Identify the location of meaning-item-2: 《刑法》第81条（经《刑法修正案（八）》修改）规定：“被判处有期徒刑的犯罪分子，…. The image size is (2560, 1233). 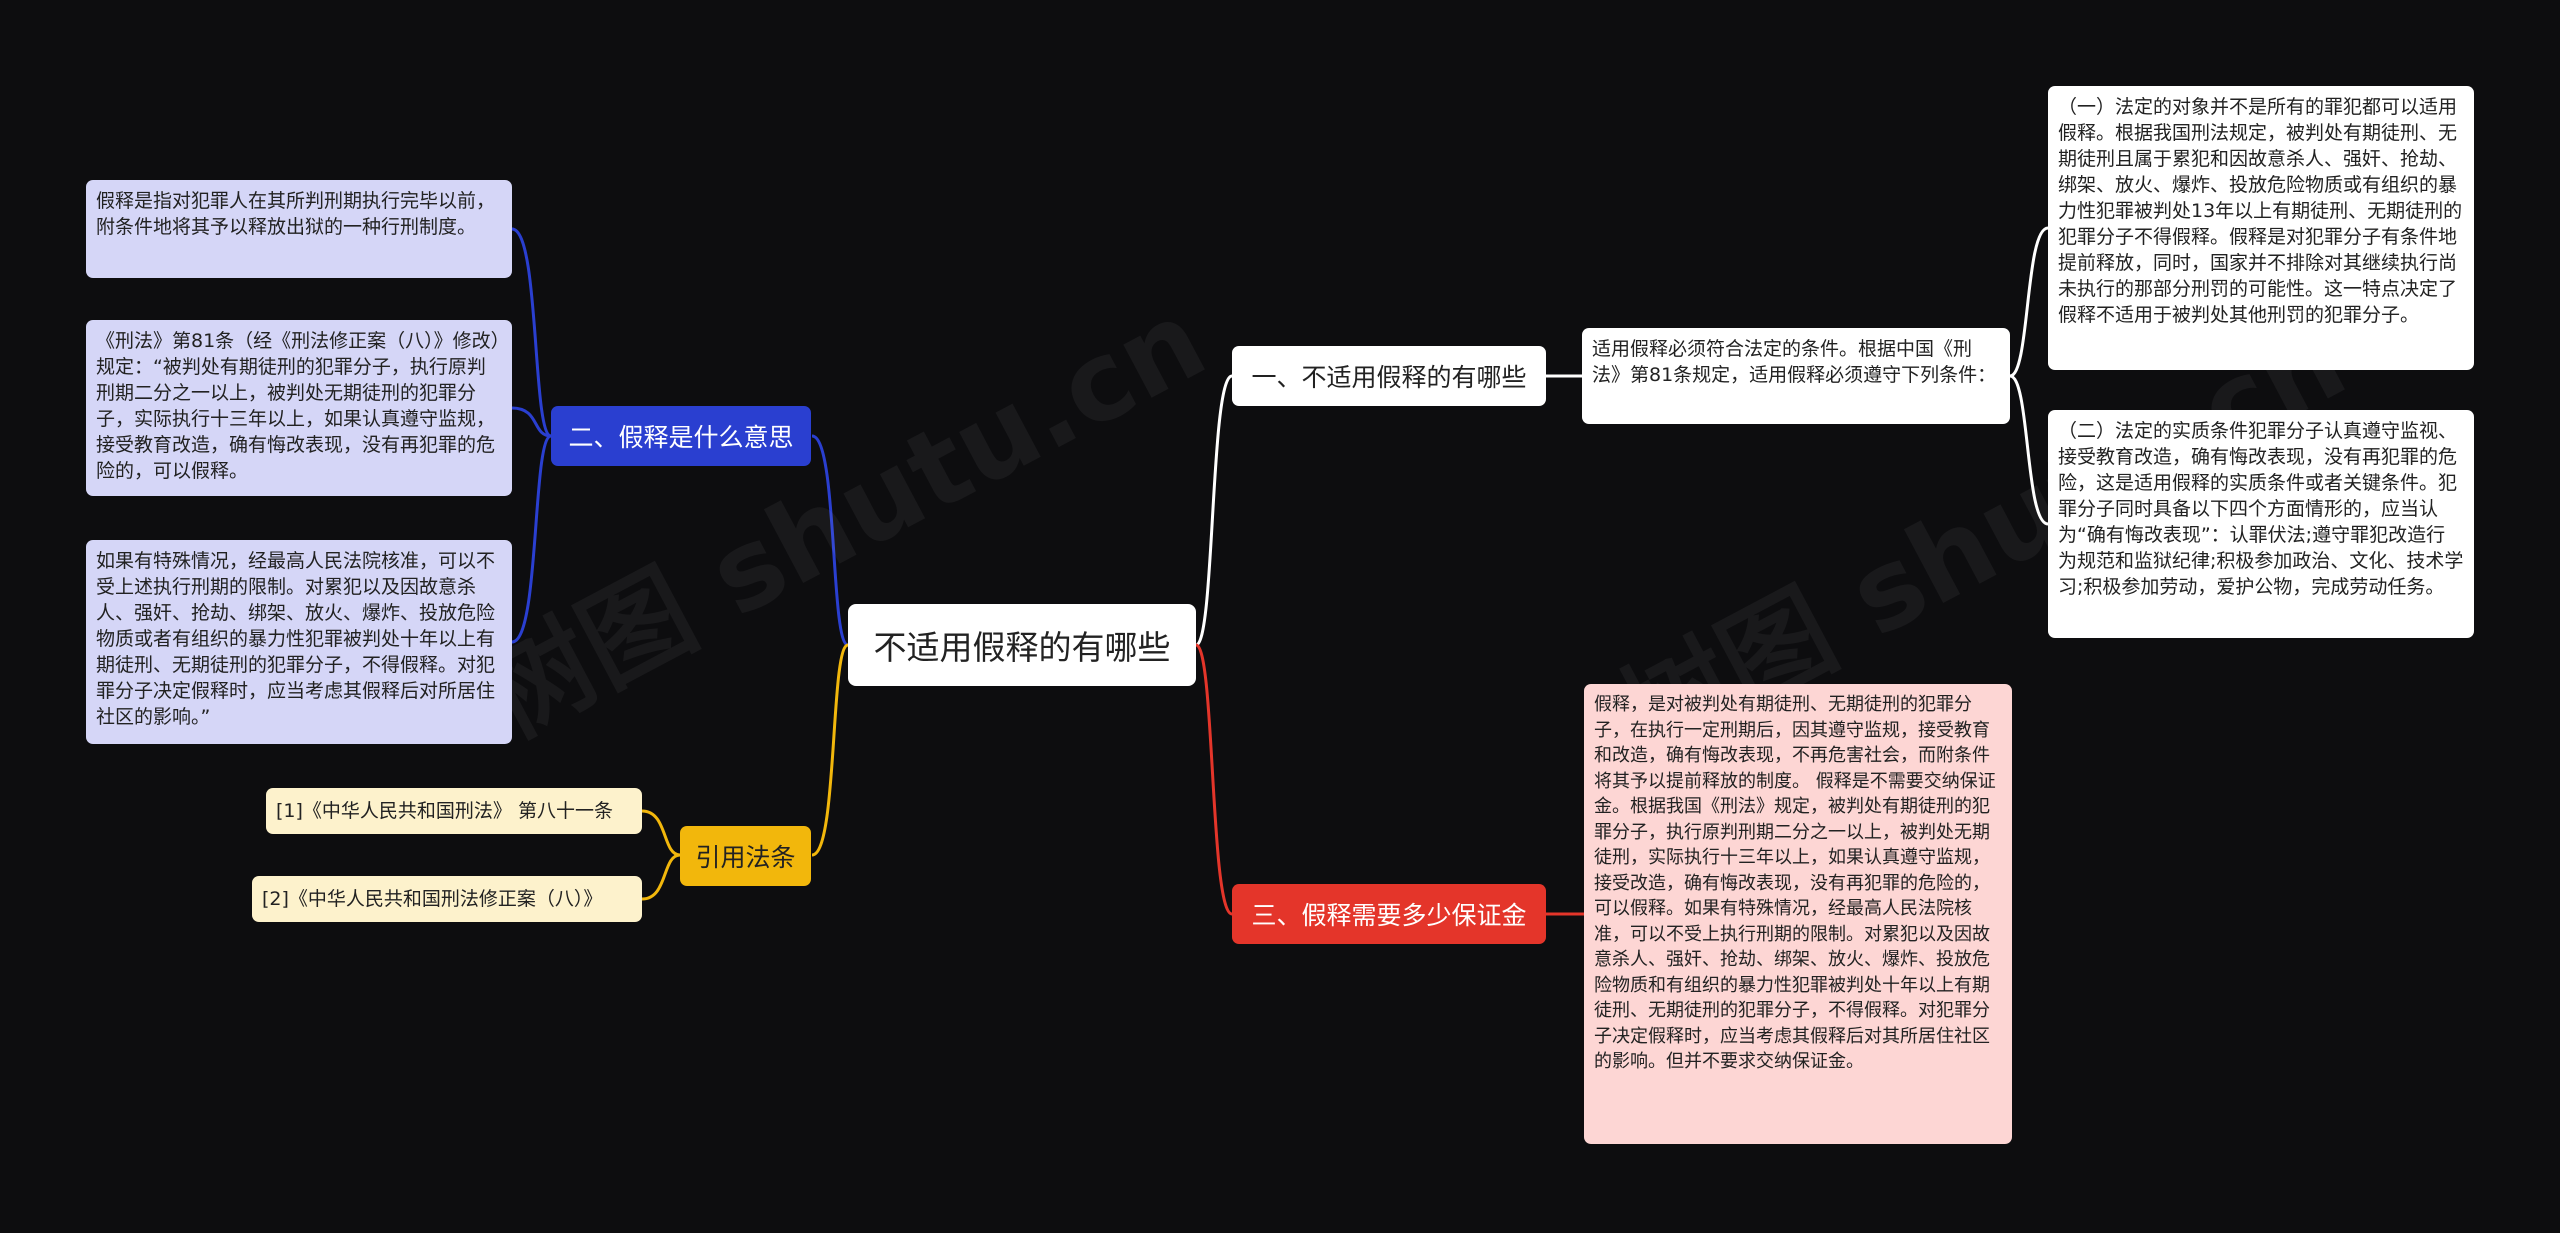
(299, 408).